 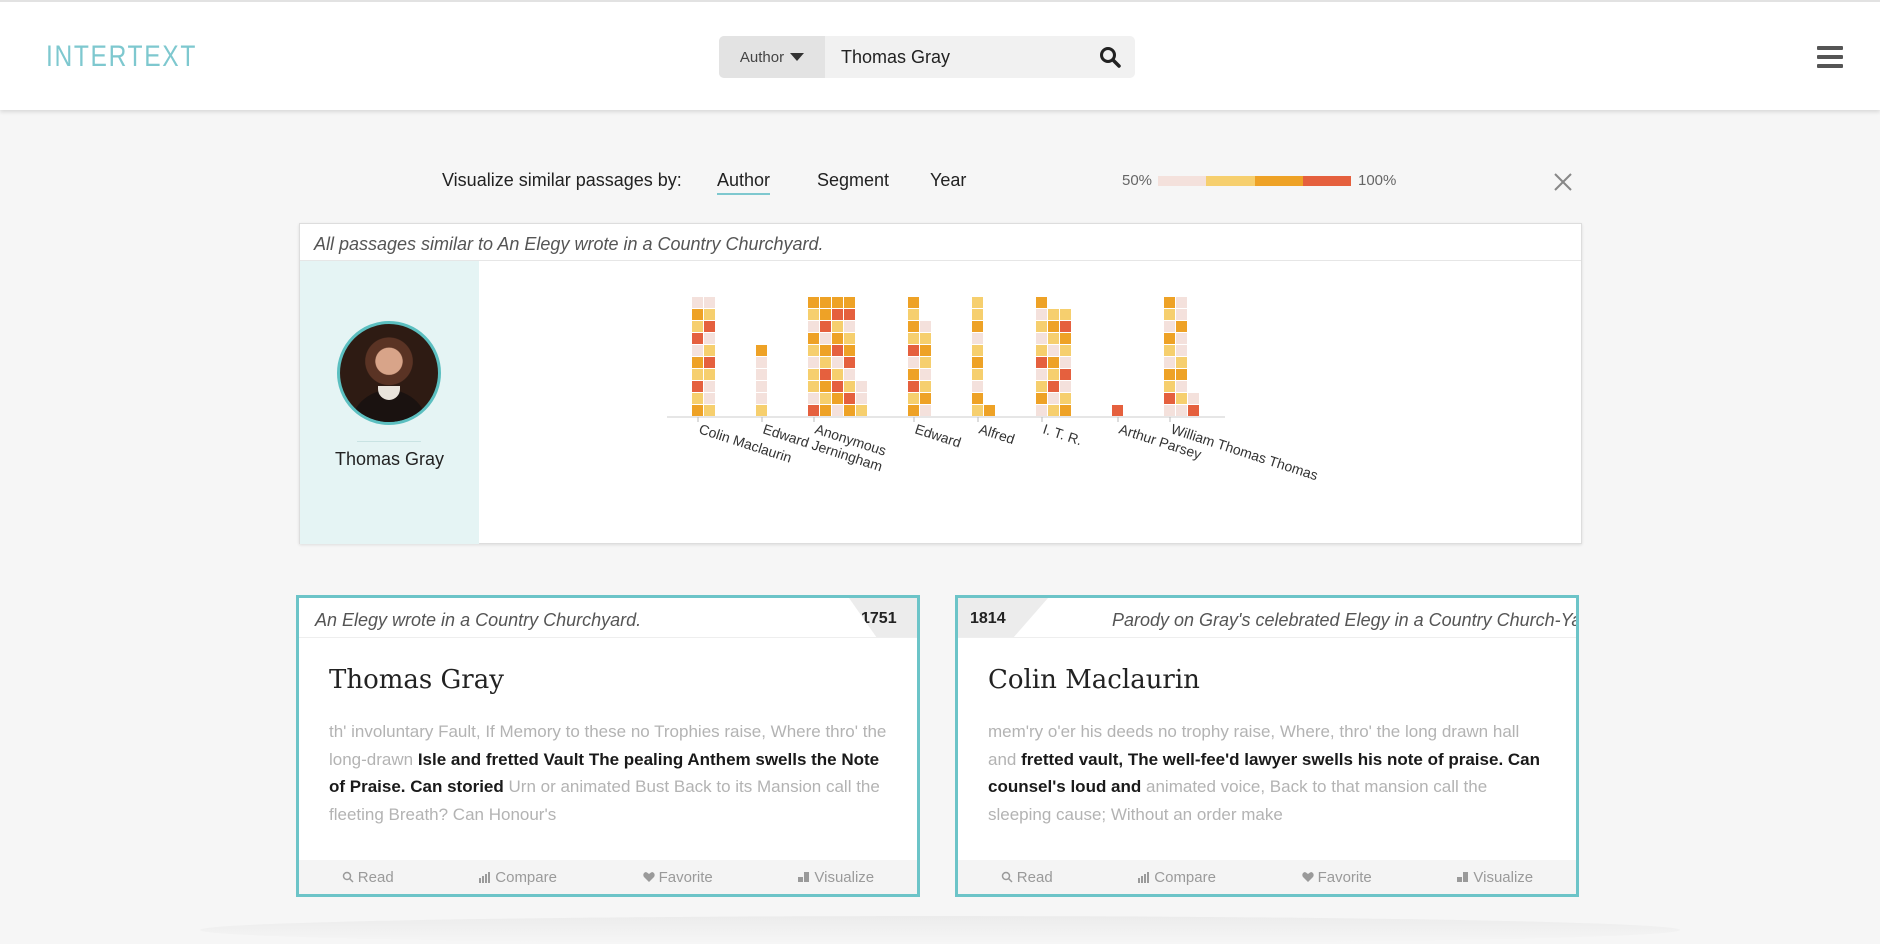 What do you see at coordinates (389, 373) in the screenshot?
I see `author-avatar` at bounding box center [389, 373].